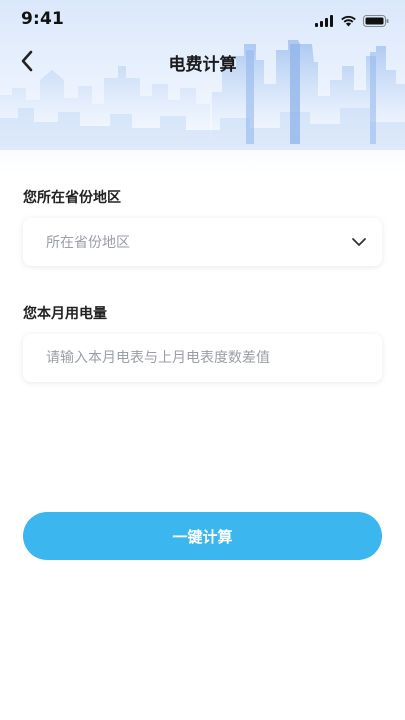 The height and width of the screenshot is (720, 405). Describe the element at coordinates (202, 20) in the screenshot. I see `status-bar: 9:41` at that location.